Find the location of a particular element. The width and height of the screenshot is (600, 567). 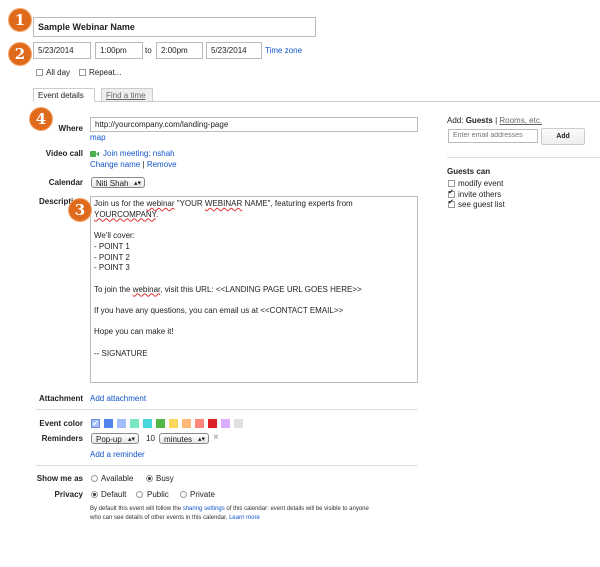

end-time-input: 2:00pm is located at coordinates (179, 50).